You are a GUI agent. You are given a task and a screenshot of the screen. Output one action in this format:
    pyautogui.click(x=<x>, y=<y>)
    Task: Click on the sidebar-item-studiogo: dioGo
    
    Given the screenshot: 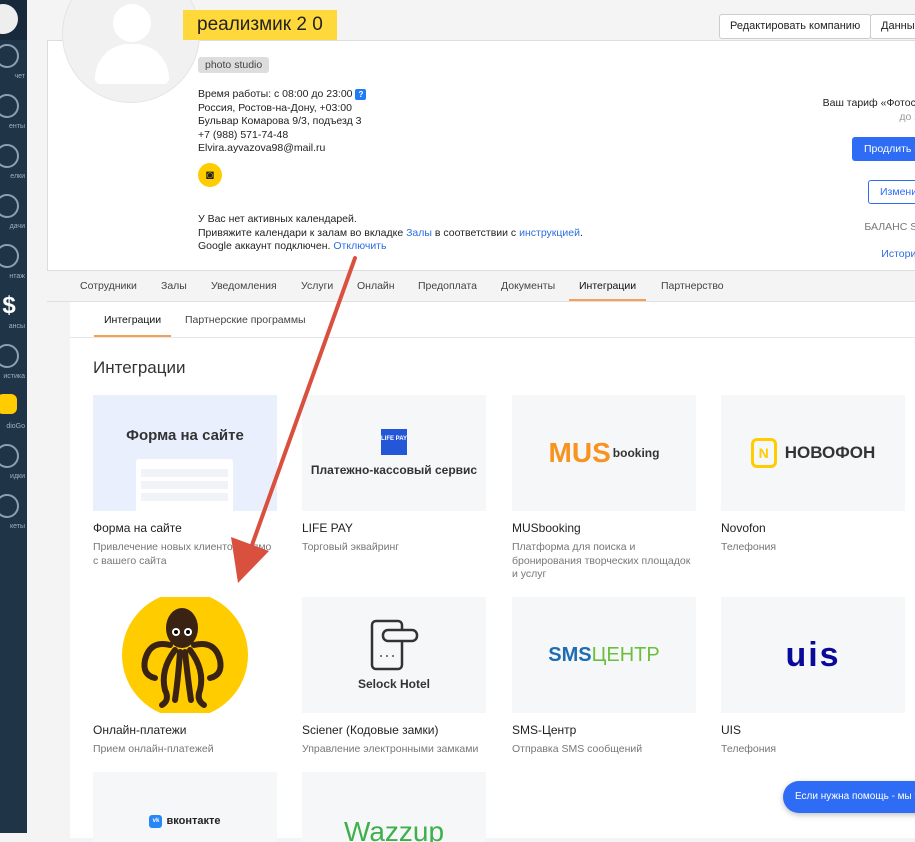 What is the action you would take?
    pyautogui.click(x=13, y=415)
    